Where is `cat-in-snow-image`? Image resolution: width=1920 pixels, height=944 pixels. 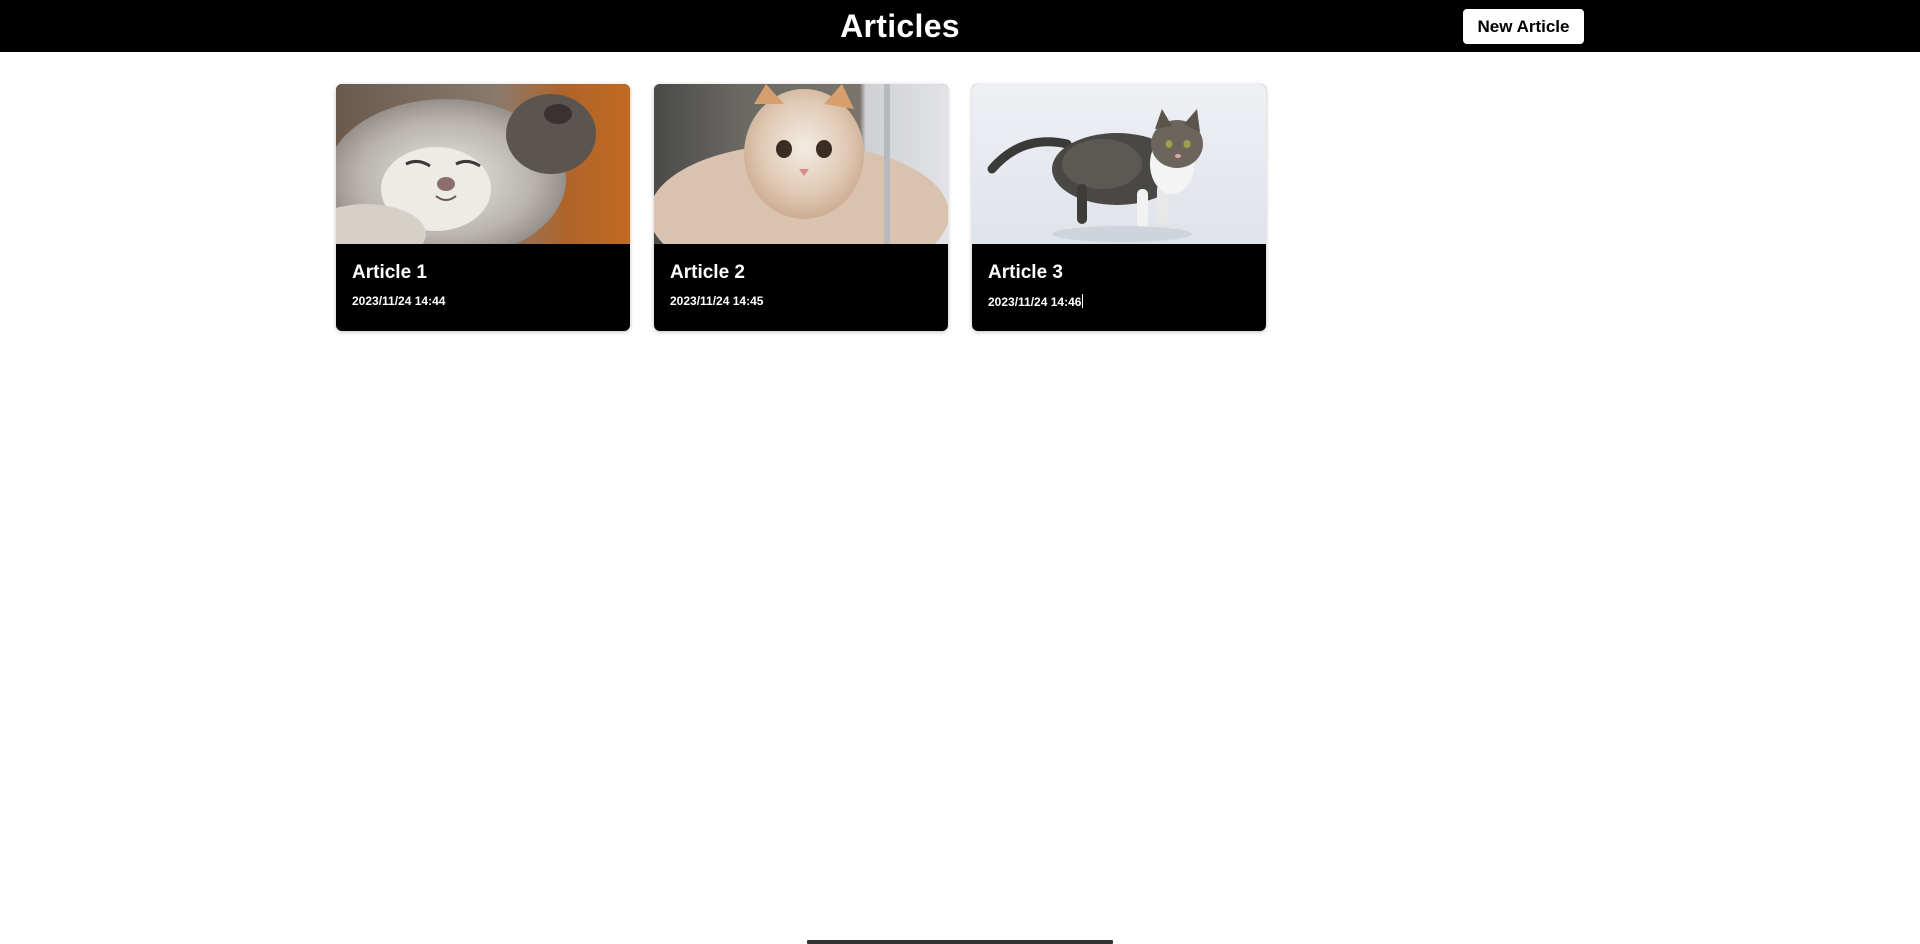
cat-in-snow-image is located at coordinates (1119, 164).